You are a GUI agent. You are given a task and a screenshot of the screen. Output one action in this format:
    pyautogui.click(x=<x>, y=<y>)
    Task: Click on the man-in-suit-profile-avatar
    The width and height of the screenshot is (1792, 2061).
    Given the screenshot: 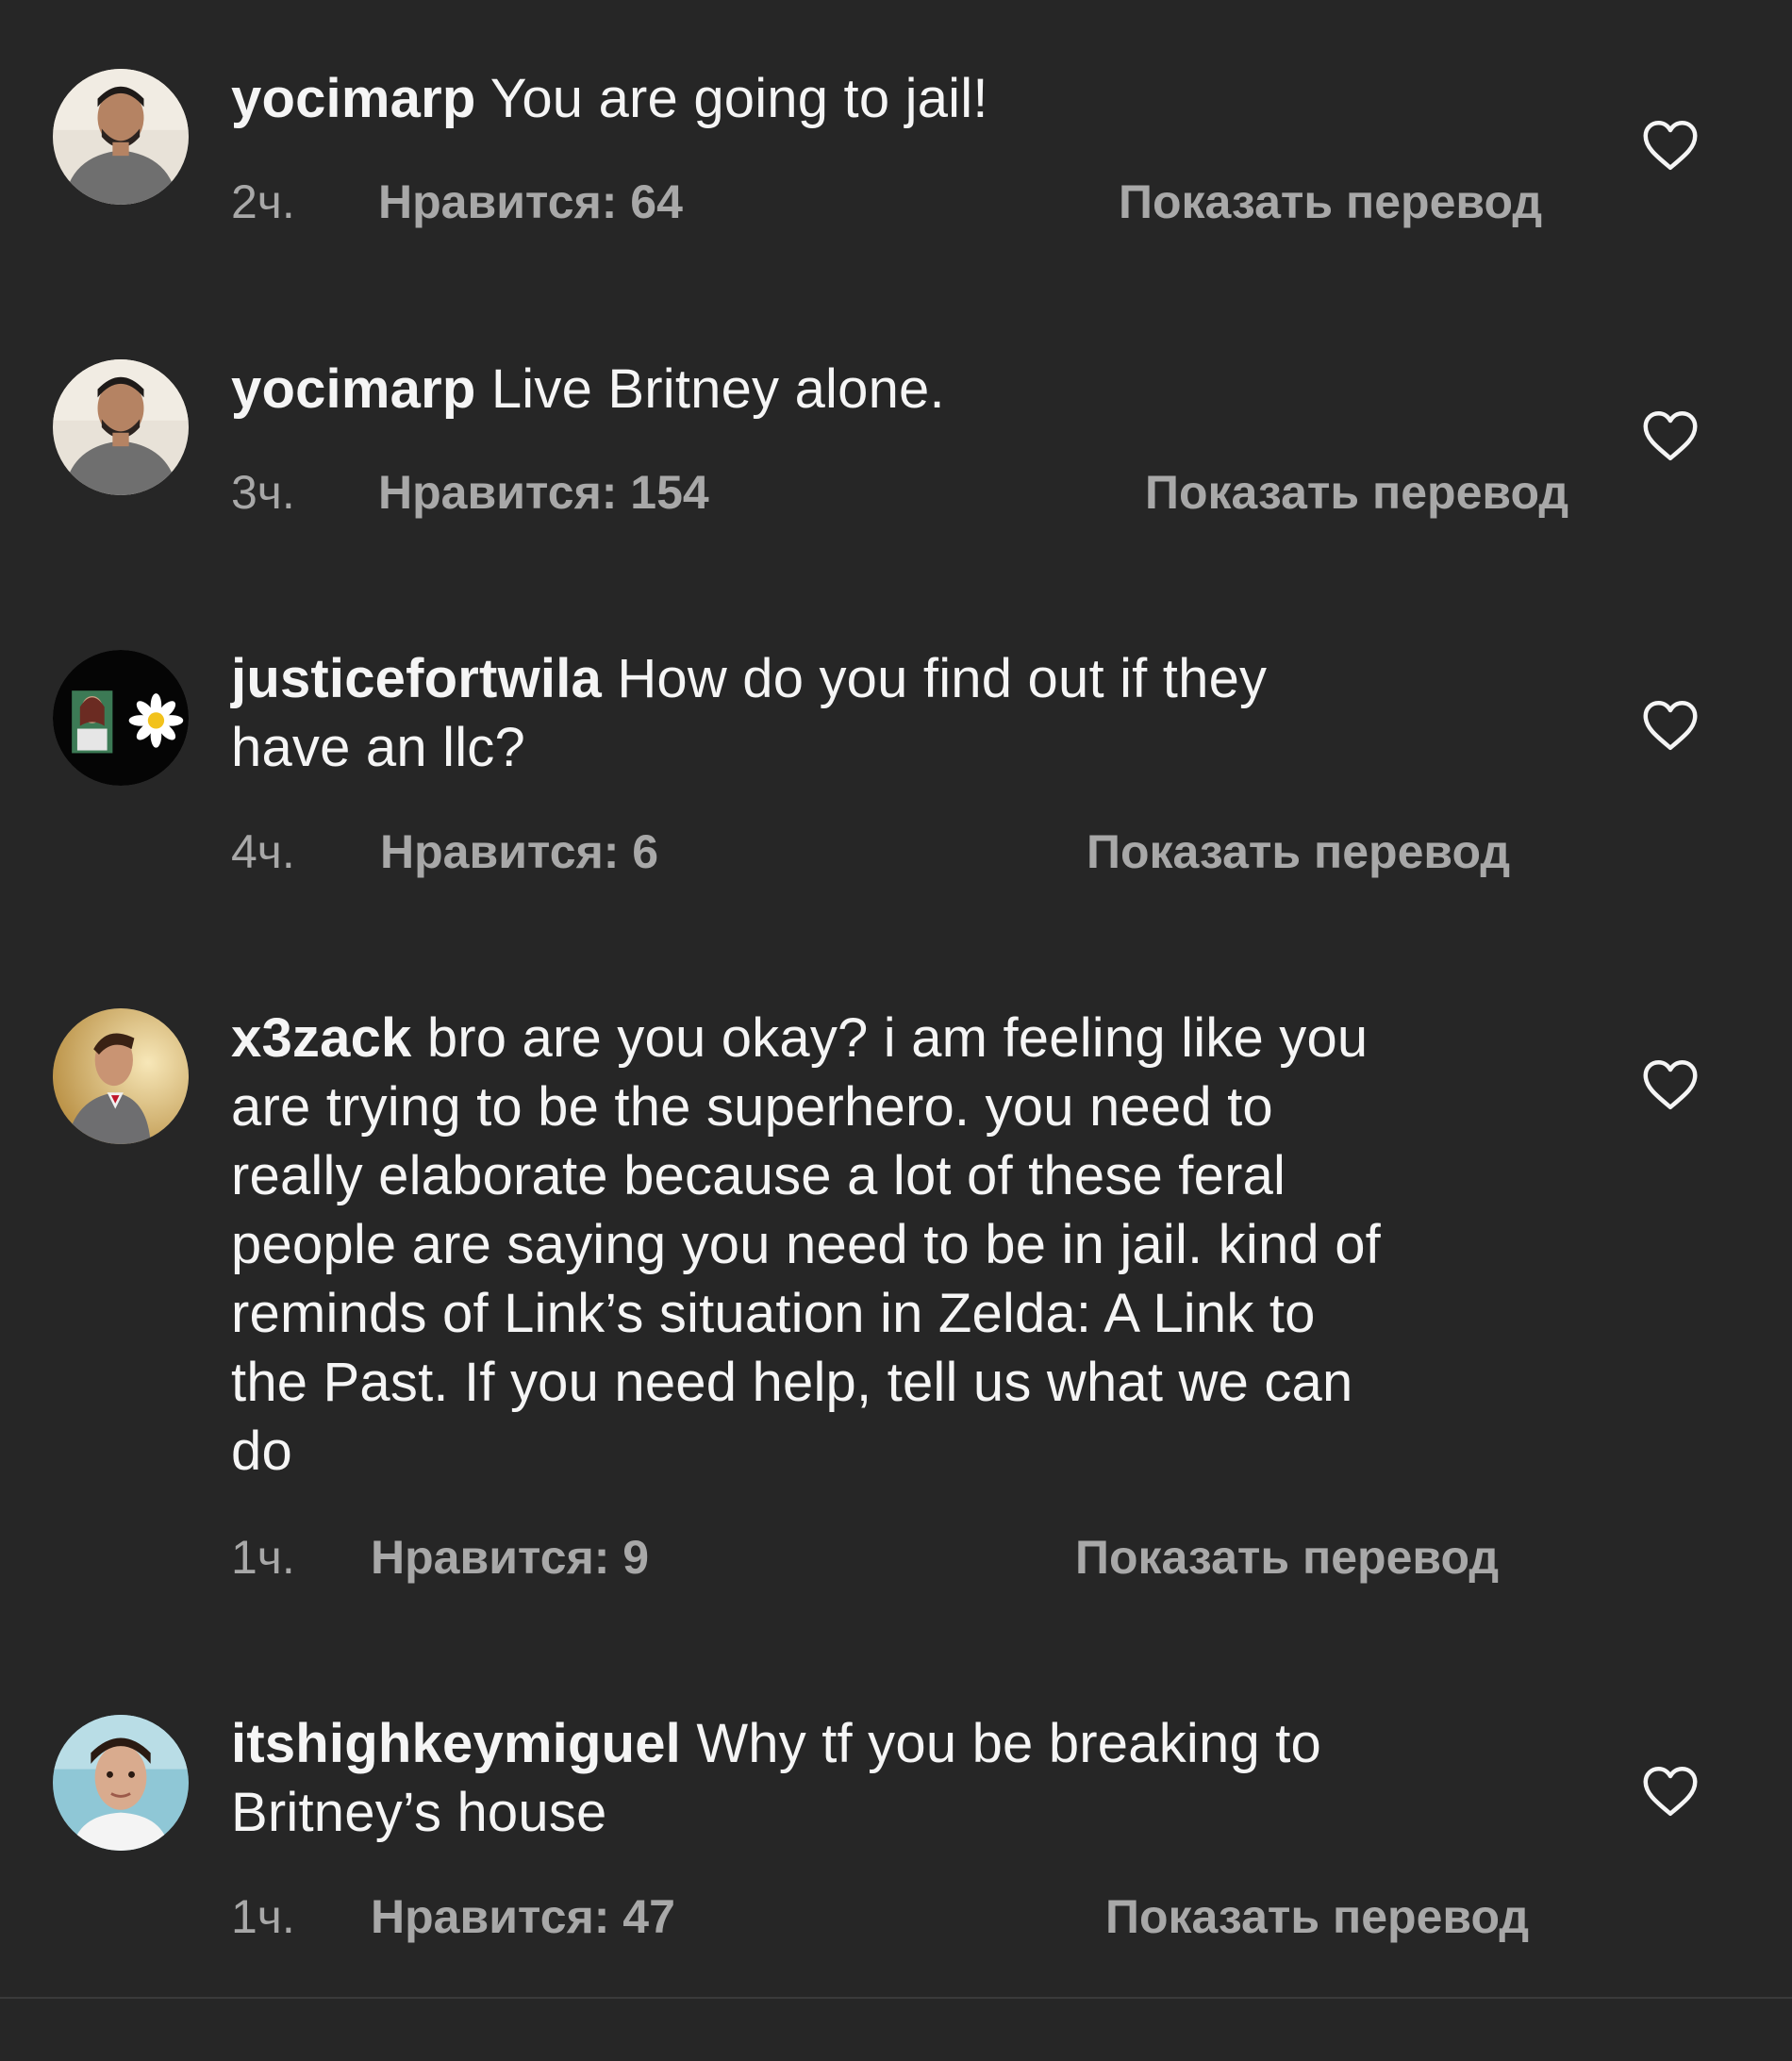 What is the action you would take?
    pyautogui.click(x=121, y=1076)
    